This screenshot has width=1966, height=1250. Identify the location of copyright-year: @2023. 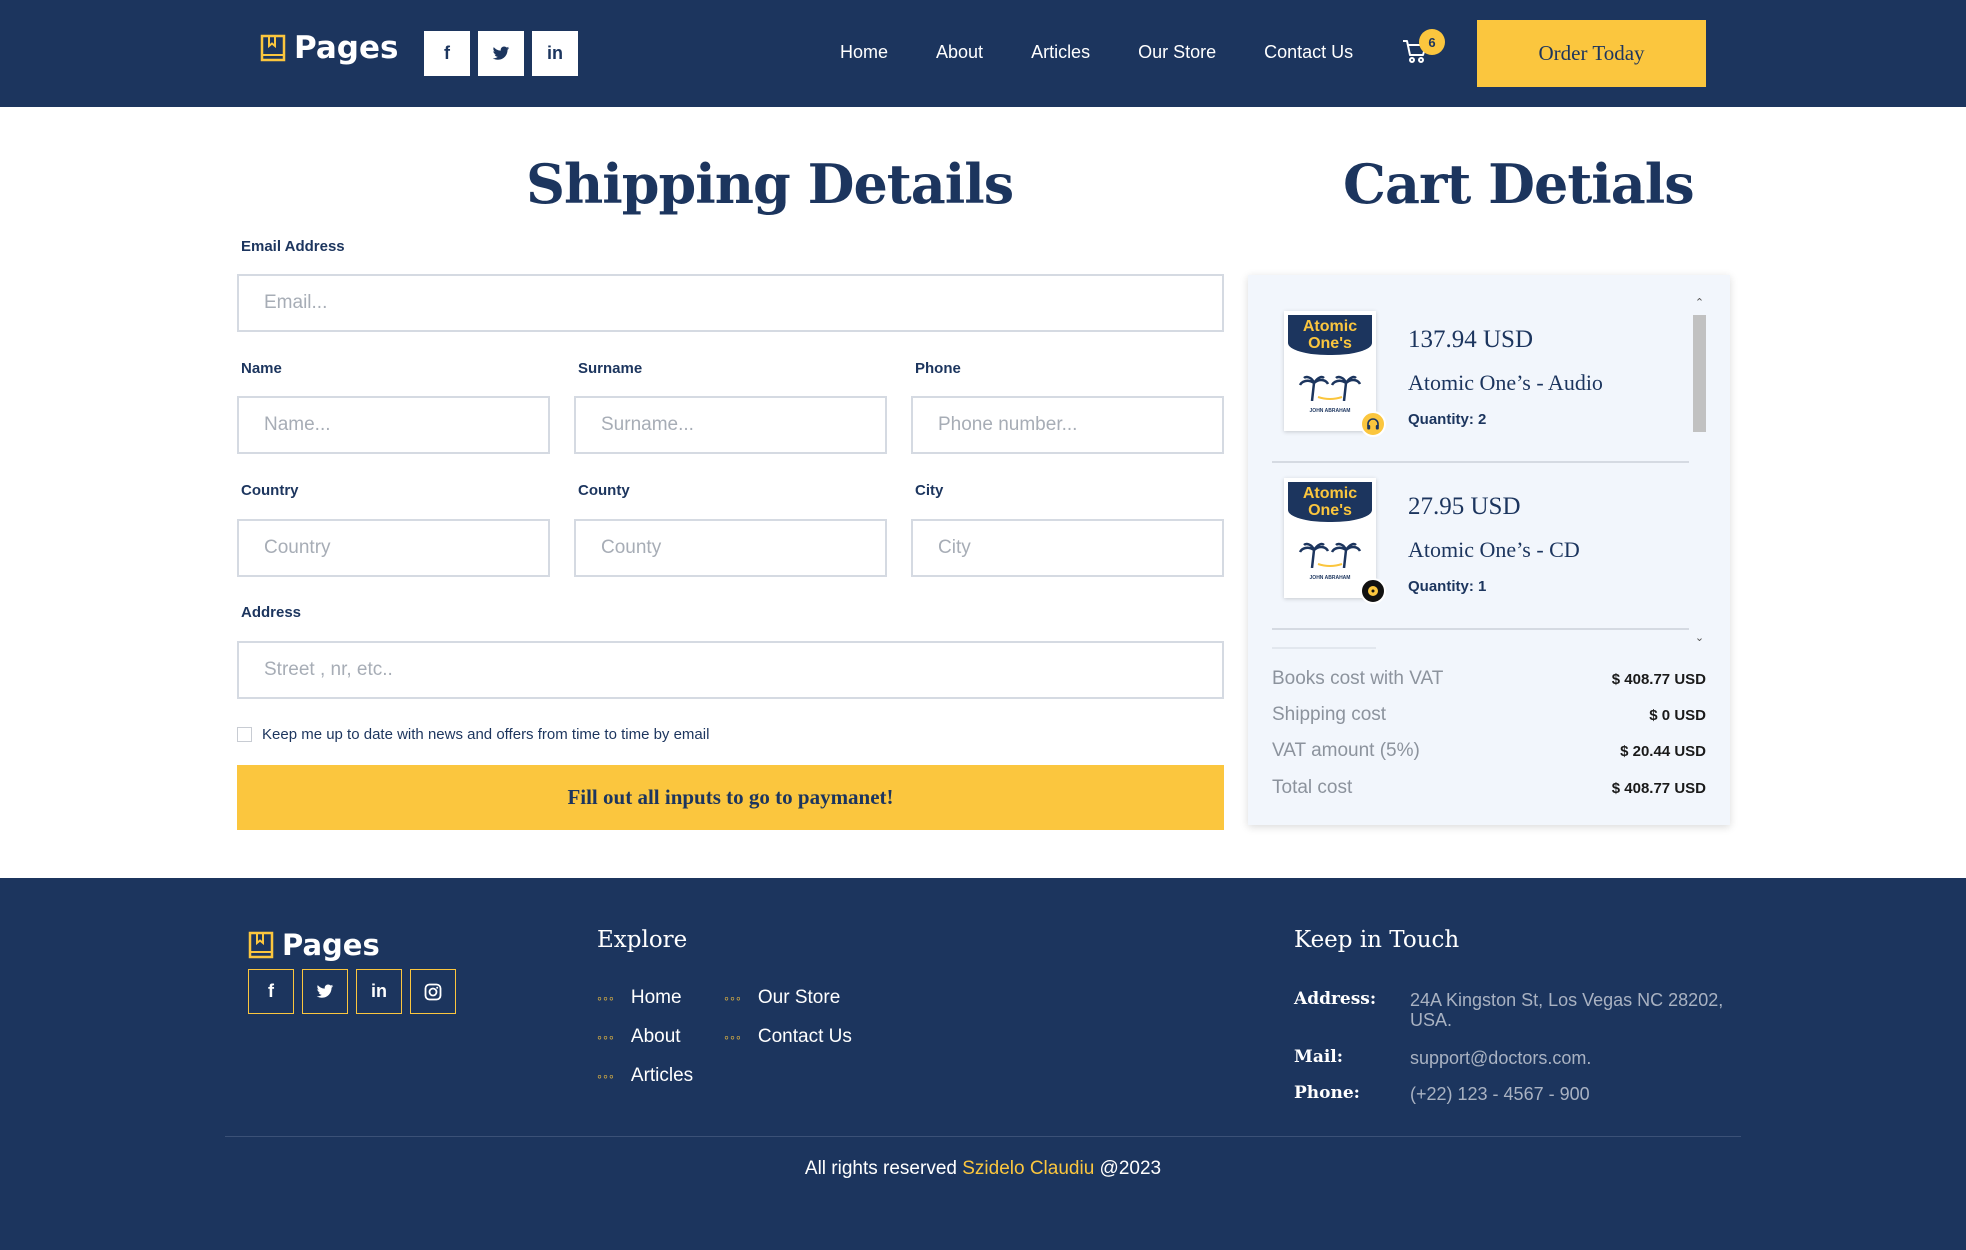
(1130, 1168).